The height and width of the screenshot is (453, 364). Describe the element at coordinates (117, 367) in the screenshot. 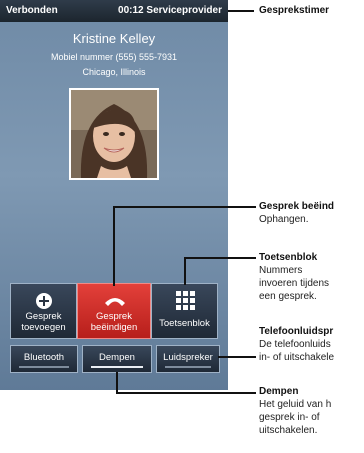

I see `mute-indicator` at that location.